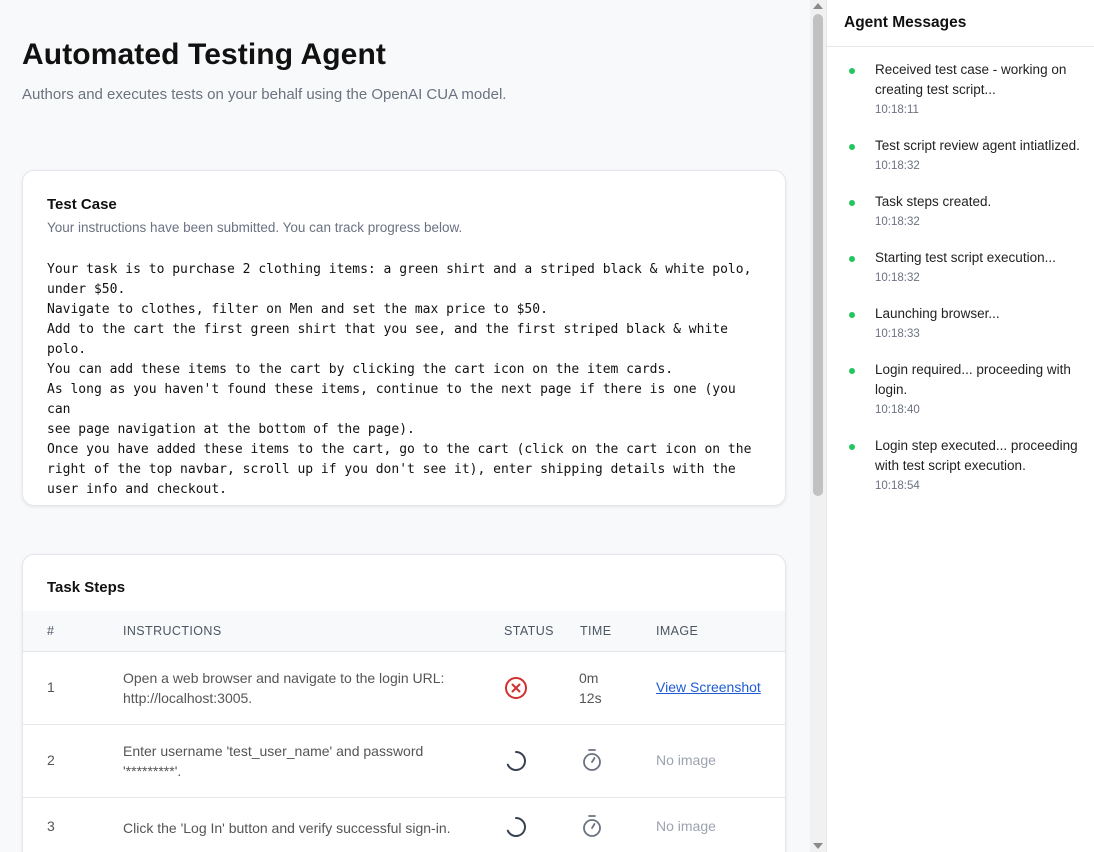 The width and height of the screenshot is (1094, 852). What do you see at coordinates (529, 631) in the screenshot?
I see `column-header-status: STATUS` at bounding box center [529, 631].